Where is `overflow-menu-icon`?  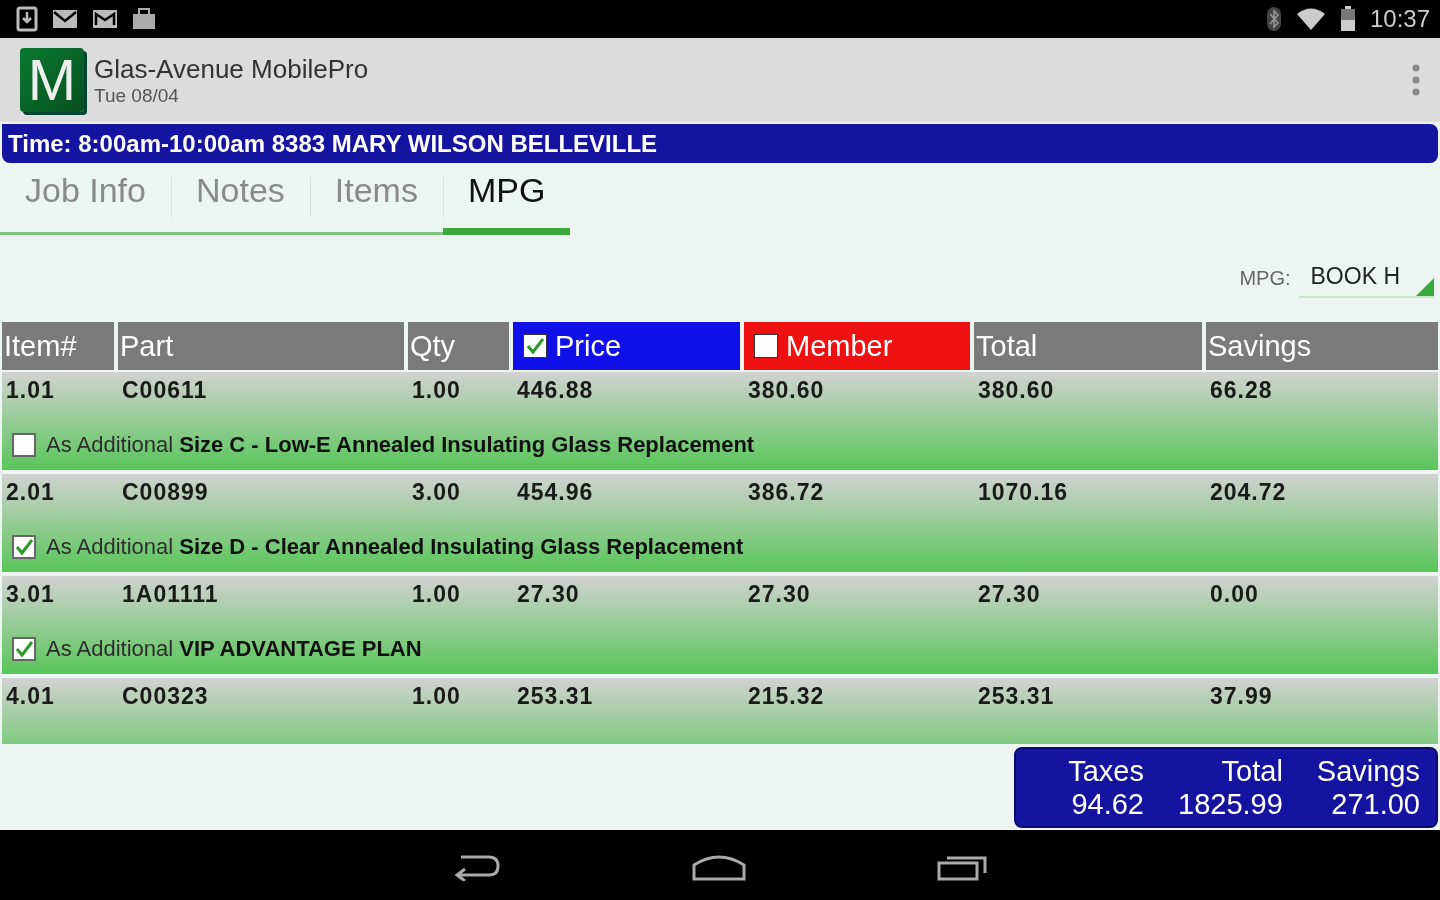 overflow-menu-icon is located at coordinates (1416, 80).